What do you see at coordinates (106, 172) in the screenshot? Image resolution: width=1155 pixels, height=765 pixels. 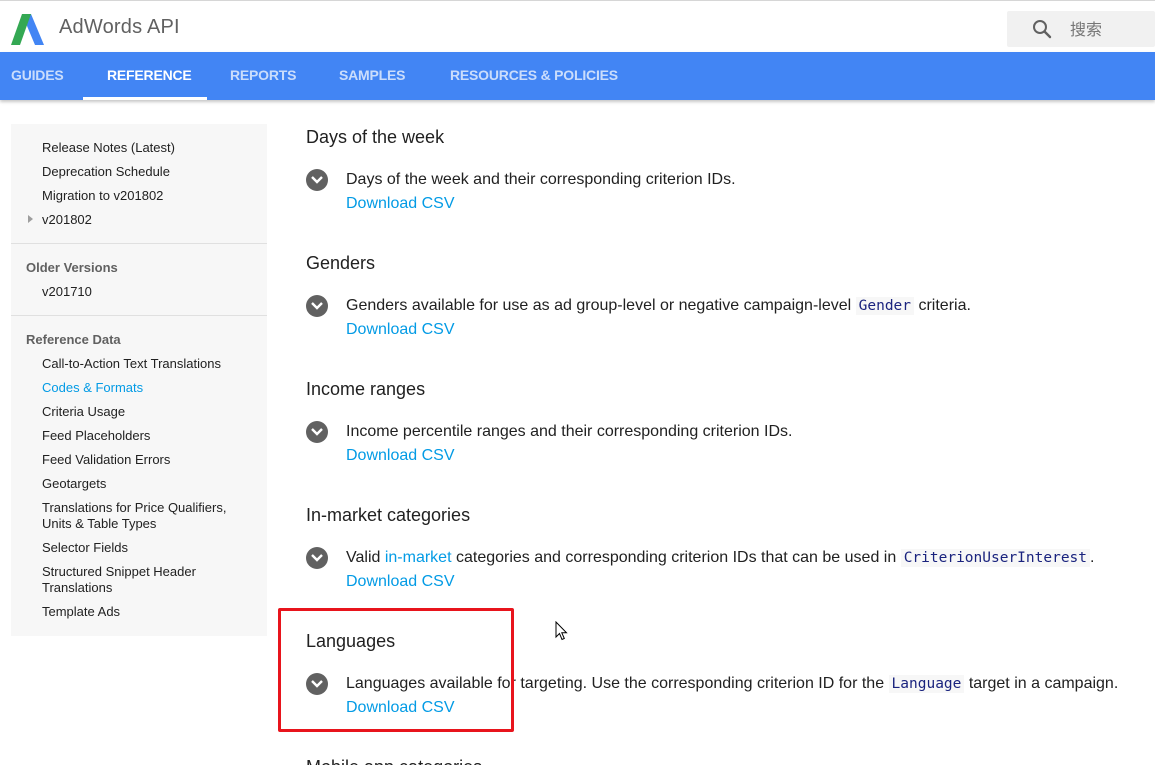 I see `sidebar-item-deprecation-schedule: Deprecation Schedule` at bounding box center [106, 172].